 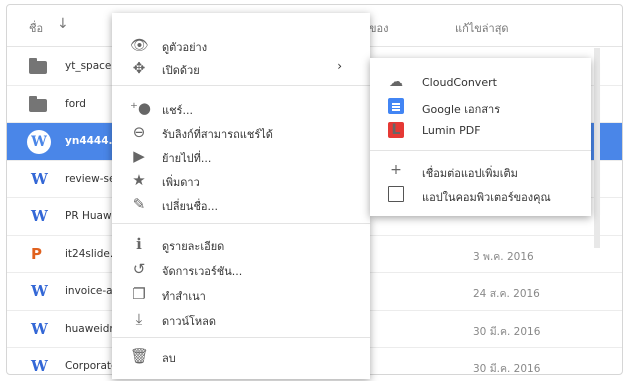 What do you see at coordinates (181, 70) in the screenshot?
I see `menu-item-label: เปิดด้วย` at bounding box center [181, 70].